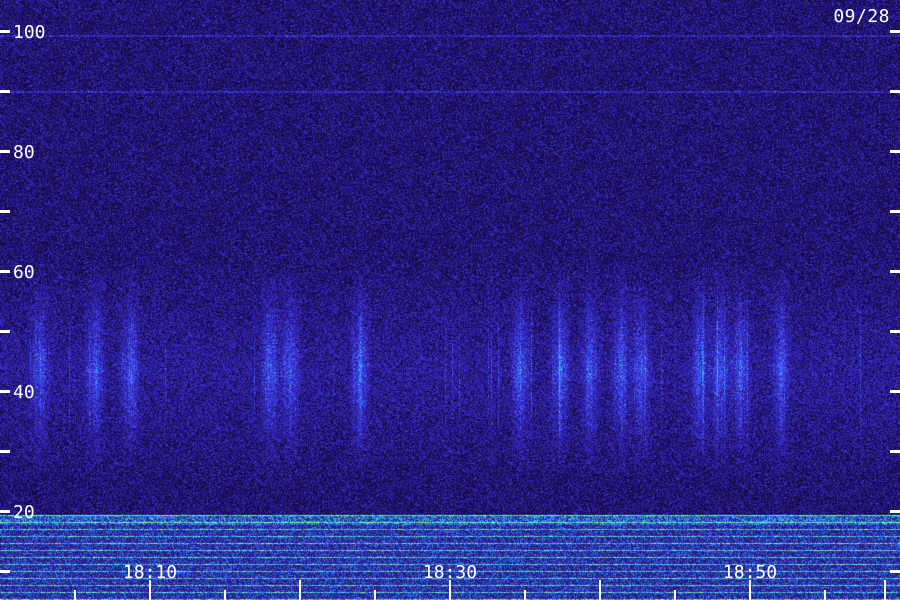 The width and height of the screenshot is (900, 600). I want to click on date-label: 09/28, so click(861, 16).